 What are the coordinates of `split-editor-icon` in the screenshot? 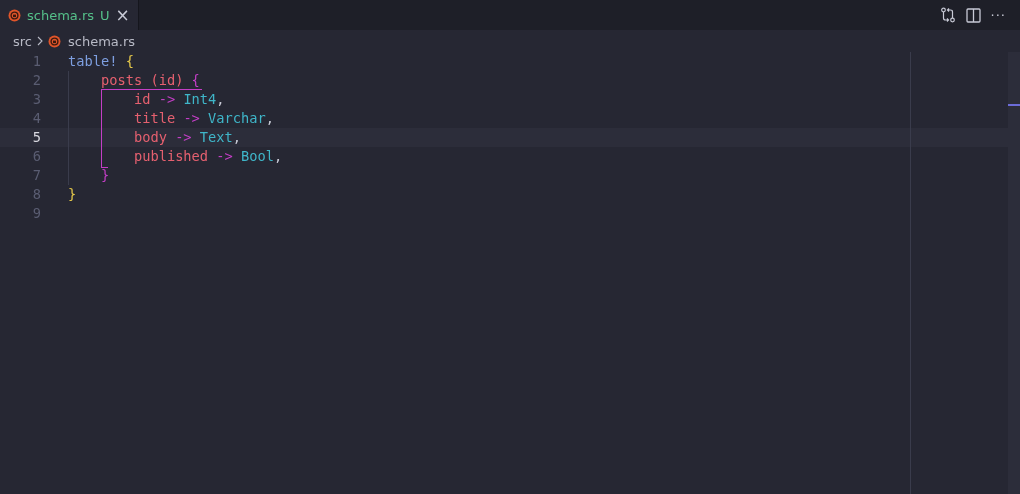 It's located at (973, 15).